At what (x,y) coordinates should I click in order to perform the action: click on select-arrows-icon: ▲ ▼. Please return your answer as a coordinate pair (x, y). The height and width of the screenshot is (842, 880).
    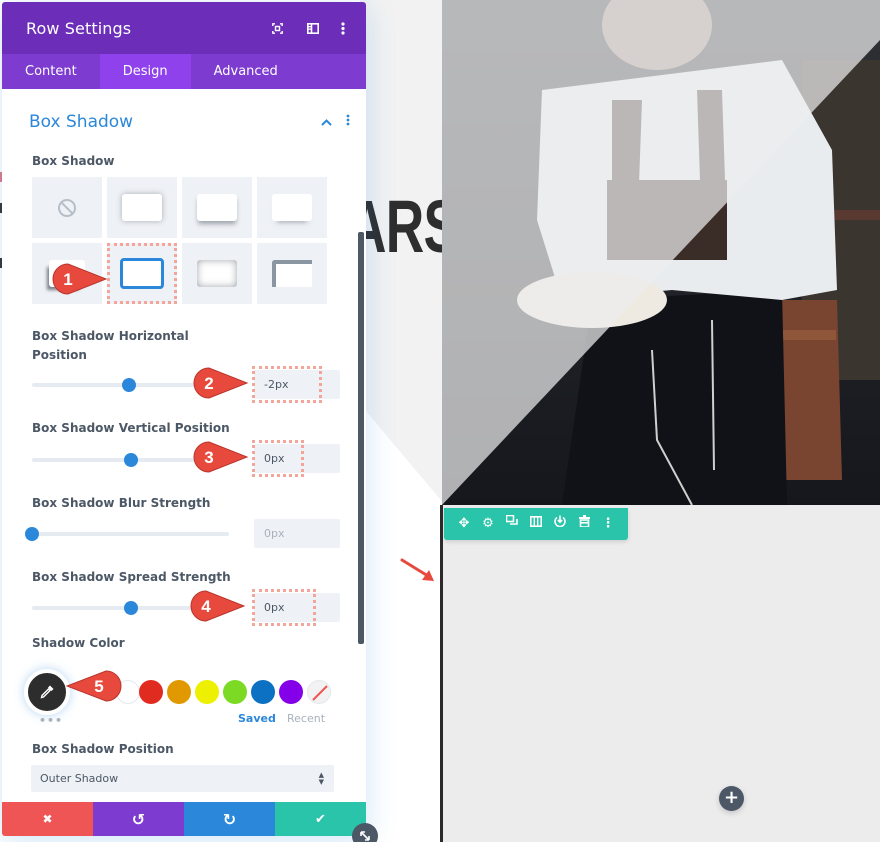
    Looking at the image, I should click on (321, 778).